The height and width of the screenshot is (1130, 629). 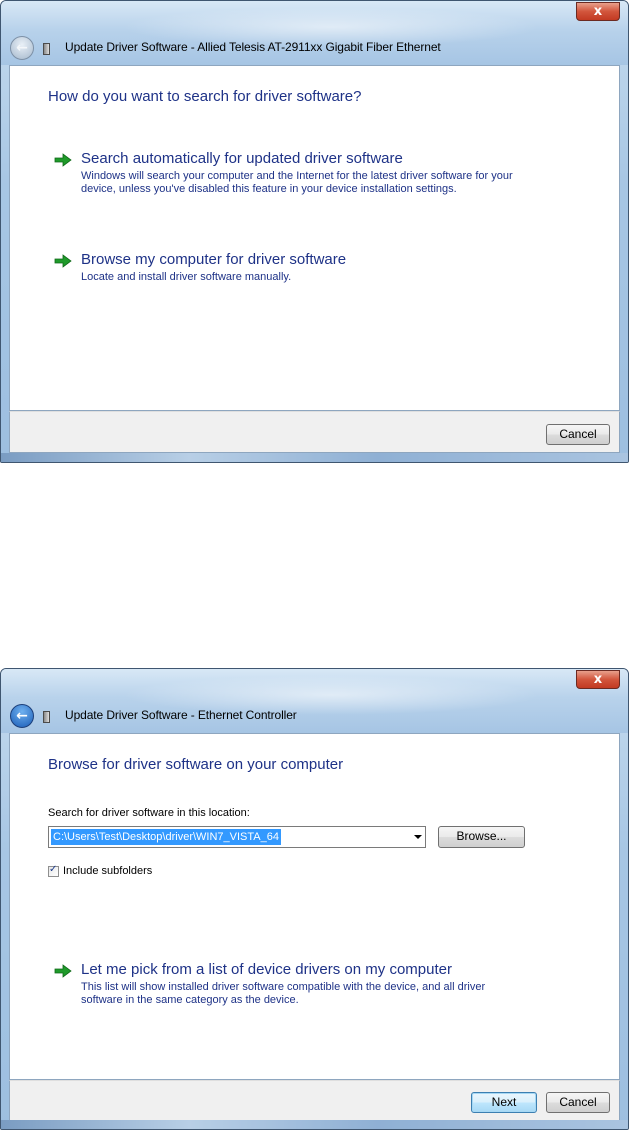 What do you see at coordinates (108, 871) in the screenshot?
I see `include-subfolders-label: Include subfolders` at bounding box center [108, 871].